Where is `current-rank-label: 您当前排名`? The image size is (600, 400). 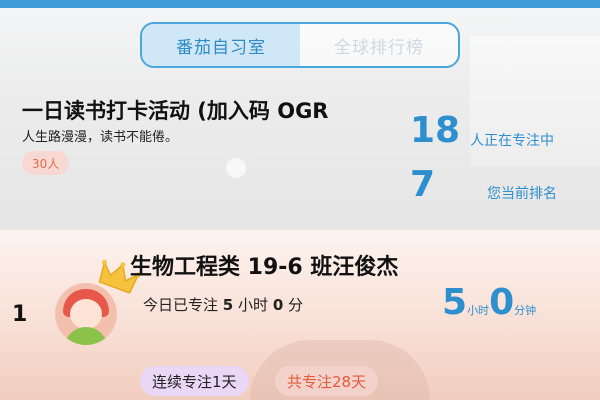 current-rank-label: 您当前排名 is located at coordinates (522, 194).